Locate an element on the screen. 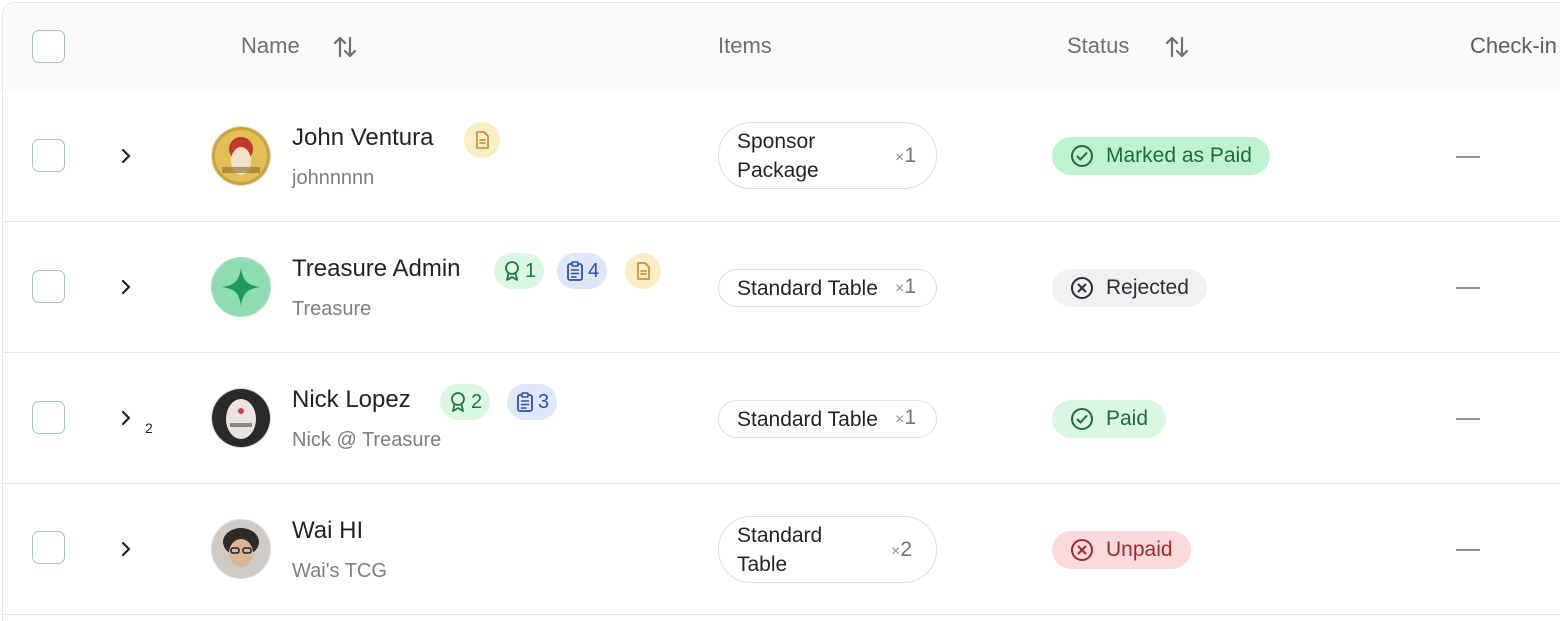  status-badge: Paid is located at coordinates (1109, 419).